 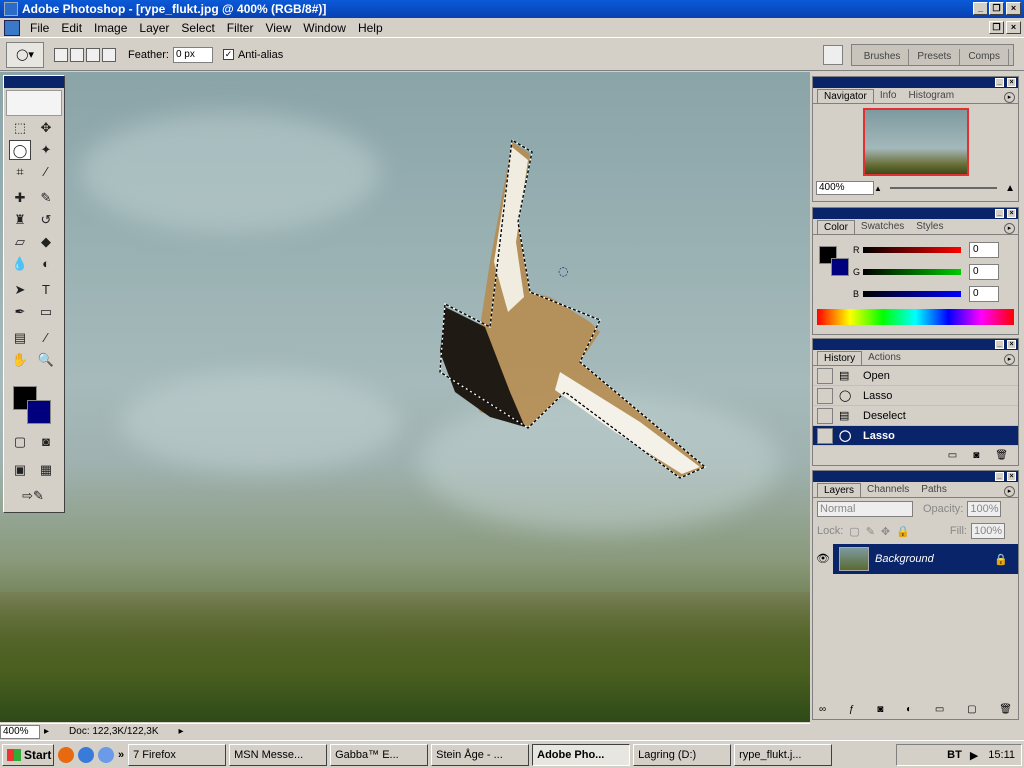 What do you see at coordinates (20, 150) in the screenshot?
I see `lasso-tool-icon: ◯` at bounding box center [20, 150].